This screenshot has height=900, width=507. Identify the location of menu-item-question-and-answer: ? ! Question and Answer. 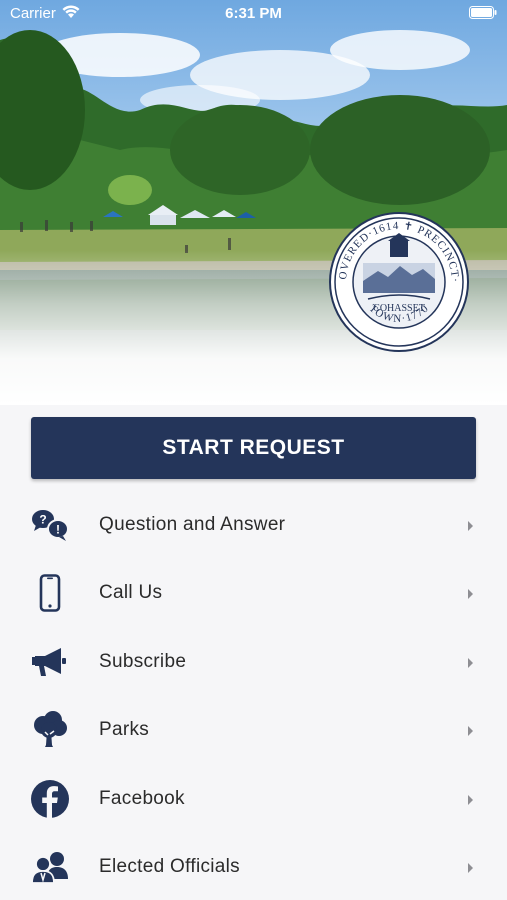
(253, 525).